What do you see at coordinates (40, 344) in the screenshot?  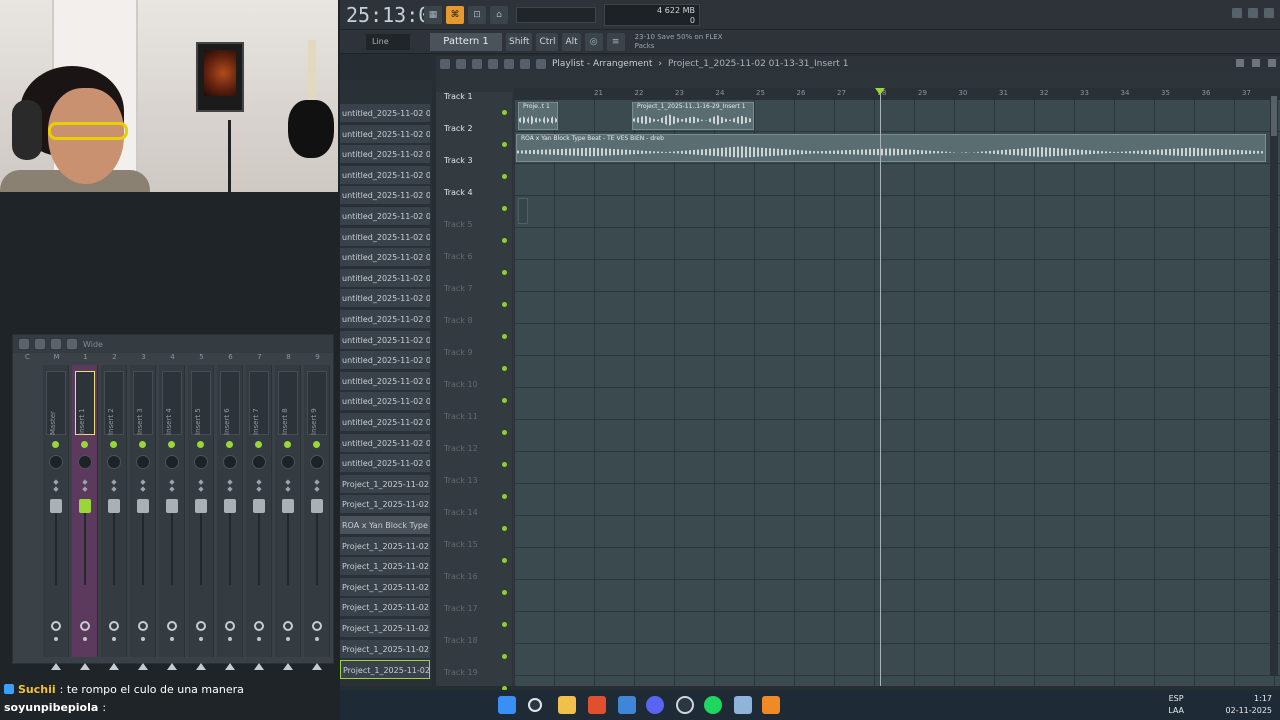 I see `mixer-tool-icon` at bounding box center [40, 344].